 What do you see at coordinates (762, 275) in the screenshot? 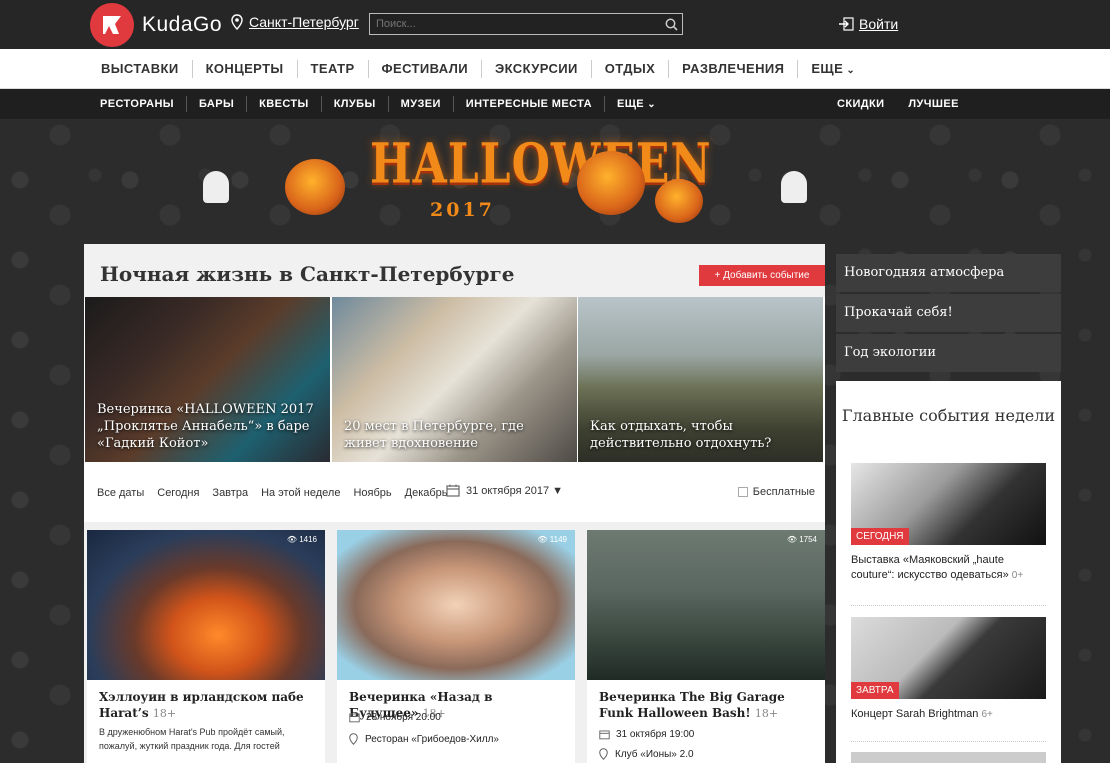
I see `add-event-button: + Добавить событие` at bounding box center [762, 275].